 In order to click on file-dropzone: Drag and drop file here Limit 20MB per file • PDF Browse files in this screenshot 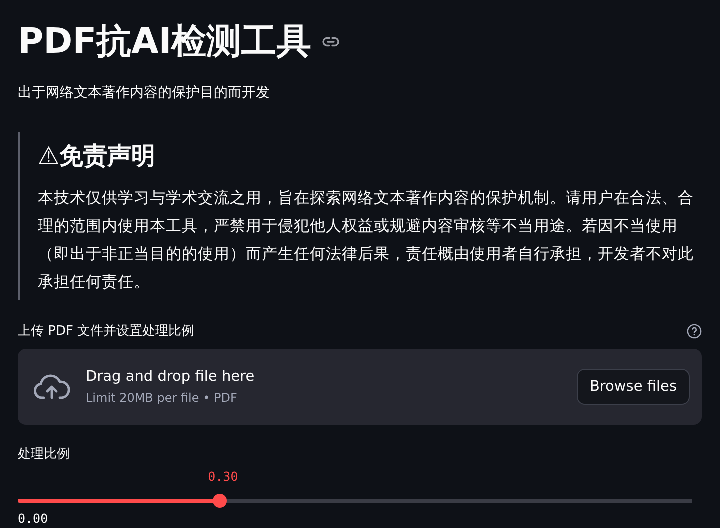, I will do `click(360, 387)`.